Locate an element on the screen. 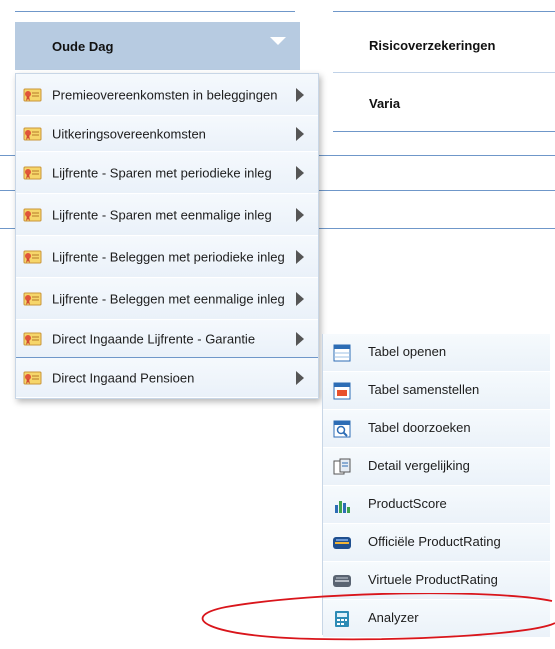  submenu-item-label: Tabel openen is located at coordinates (407, 351).